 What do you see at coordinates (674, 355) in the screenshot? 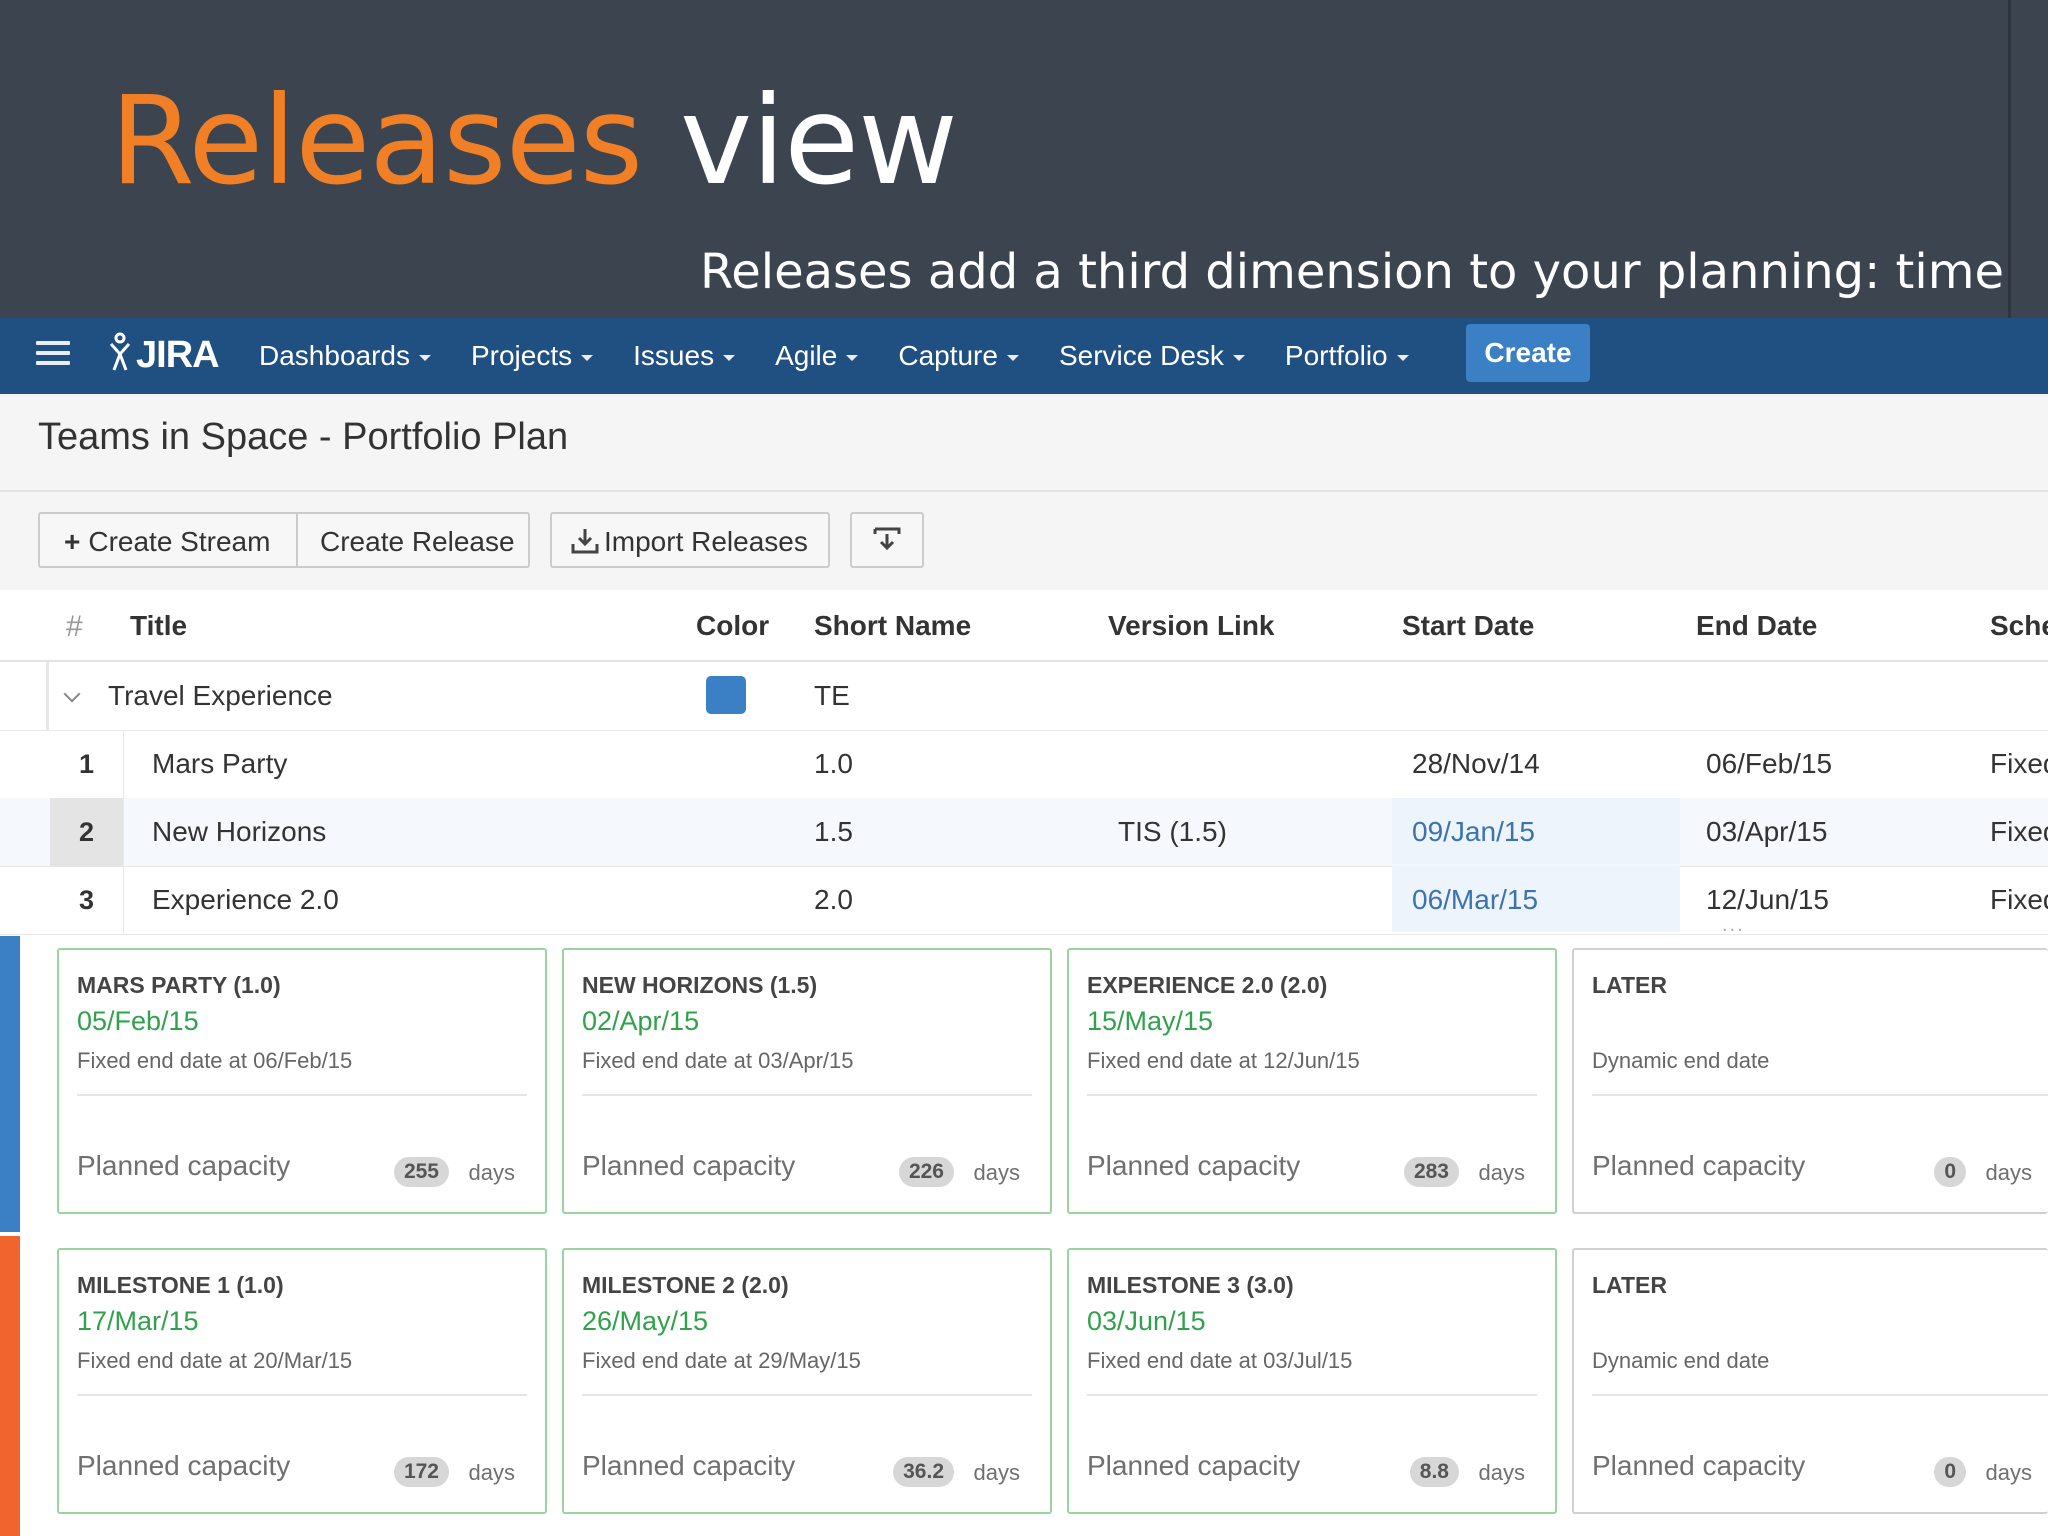
I see `nav-item-label: Issues` at bounding box center [674, 355].